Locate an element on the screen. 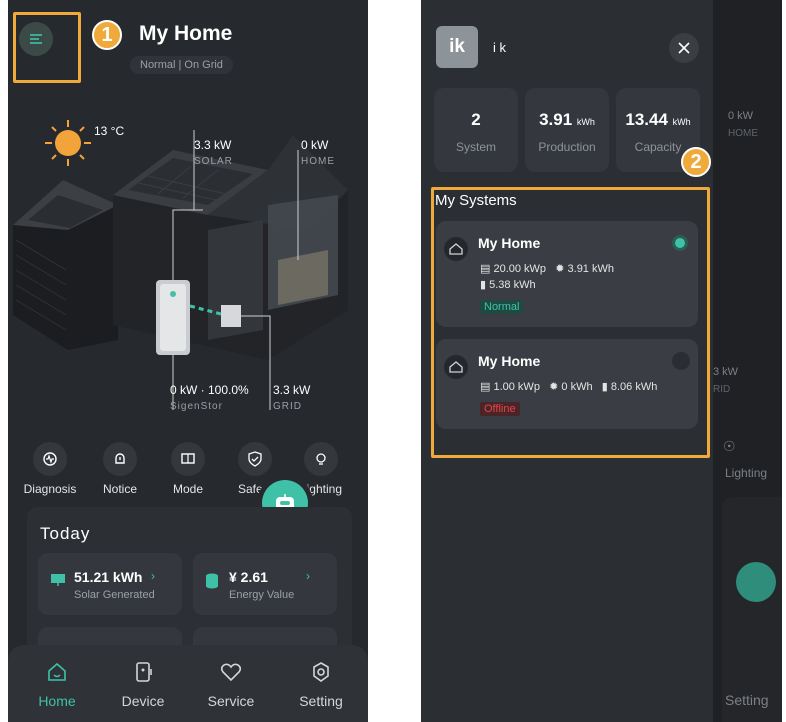  system-capacity: 20.00 kWp is located at coordinates (520, 269).